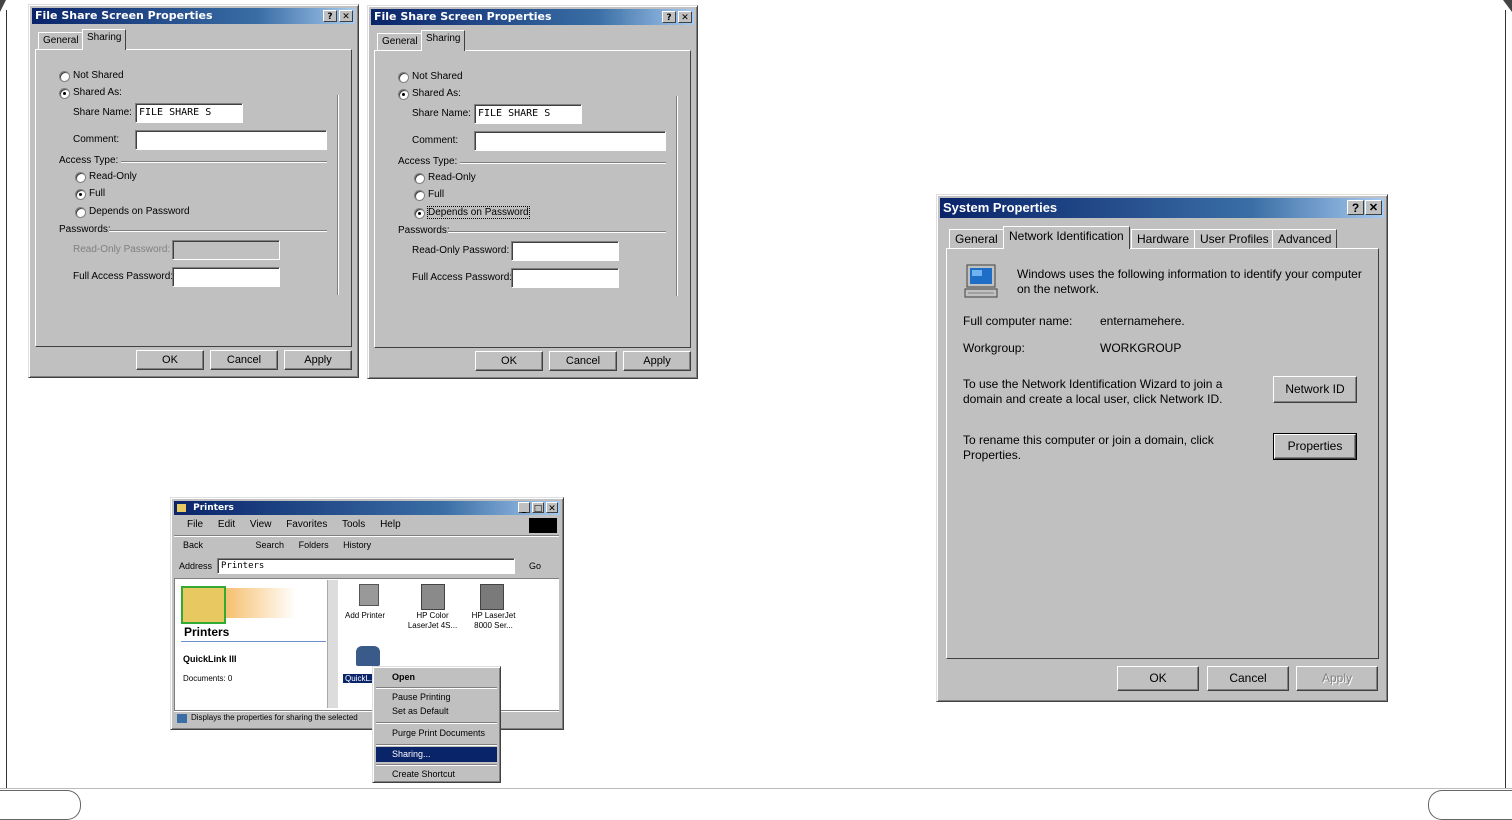 The width and height of the screenshot is (1512, 820). I want to click on shared-group-line, so click(338, 195).